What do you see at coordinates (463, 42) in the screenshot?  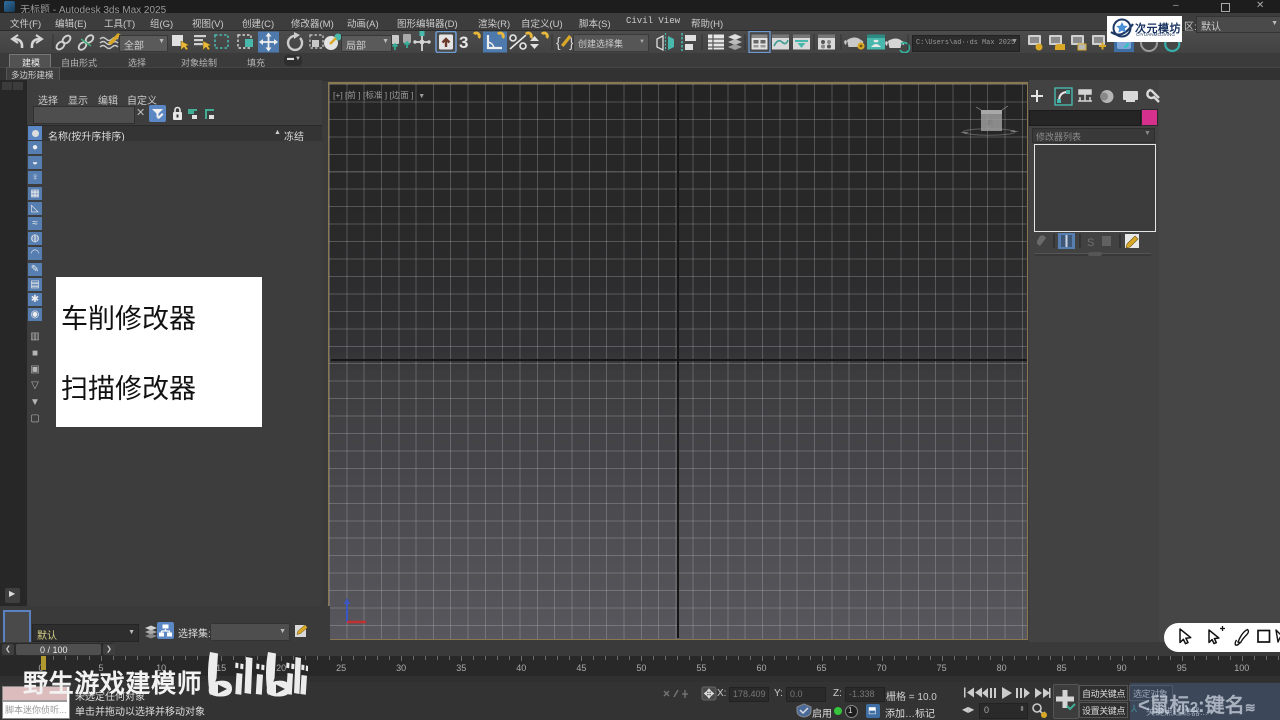 I see `svg-text: 3` at bounding box center [463, 42].